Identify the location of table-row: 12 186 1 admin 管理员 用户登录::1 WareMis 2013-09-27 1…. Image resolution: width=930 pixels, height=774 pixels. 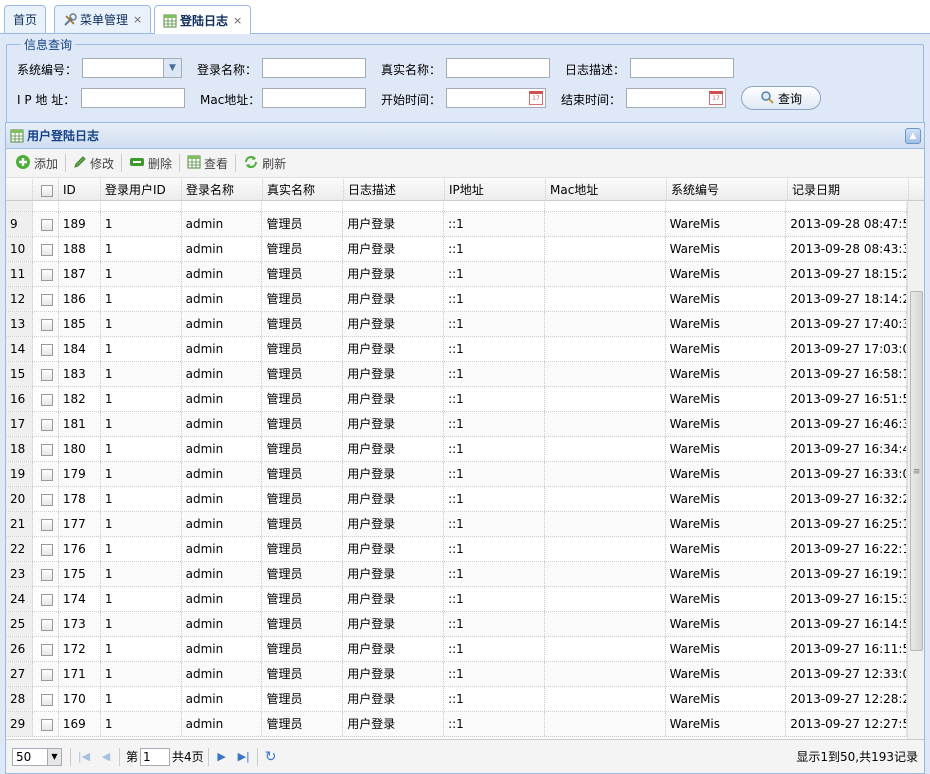
(456, 299).